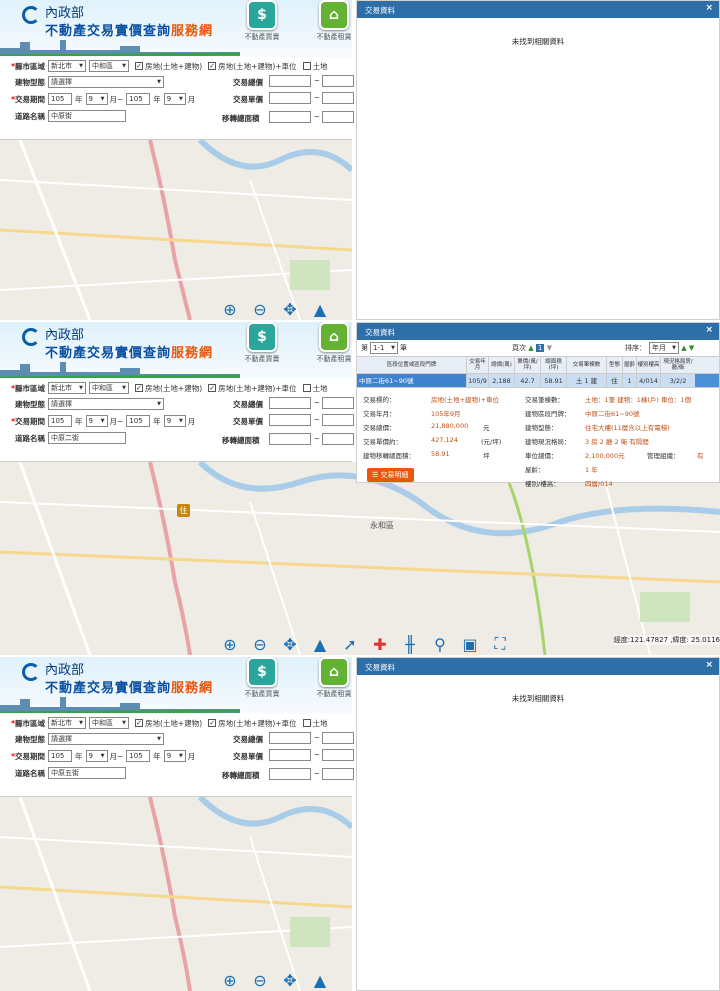 The width and height of the screenshot is (720, 991). I want to click on page-prefix: 第, so click(364, 348).